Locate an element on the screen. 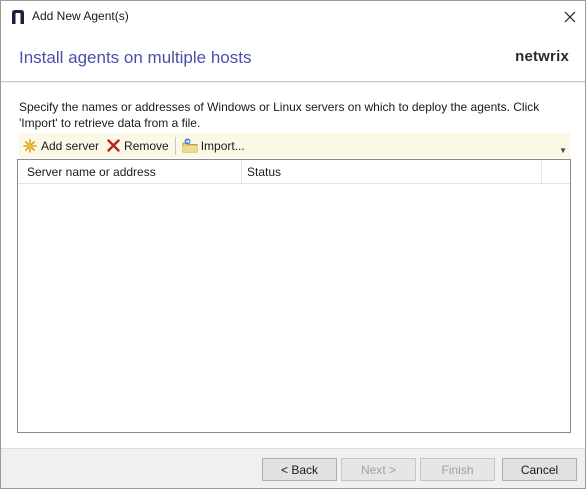 The width and height of the screenshot is (586, 489). wizard-header: Install agents on multiple hosts netwrix is located at coordinates (293, 57).